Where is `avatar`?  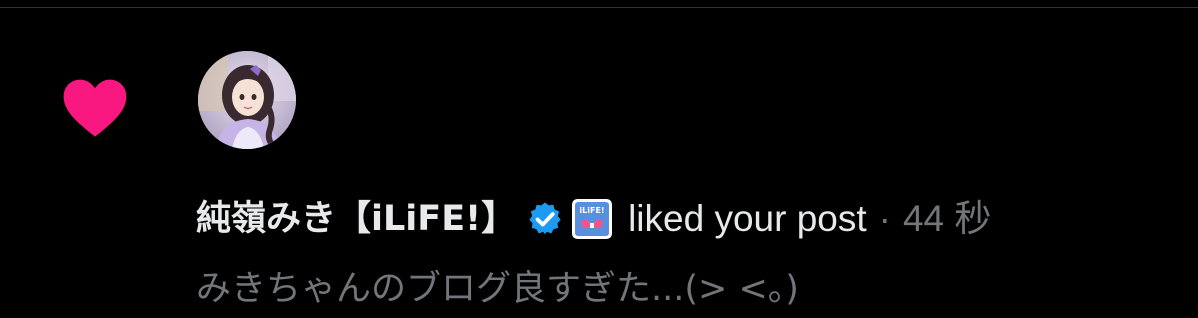
avatar is located at coordinates (247, 100).